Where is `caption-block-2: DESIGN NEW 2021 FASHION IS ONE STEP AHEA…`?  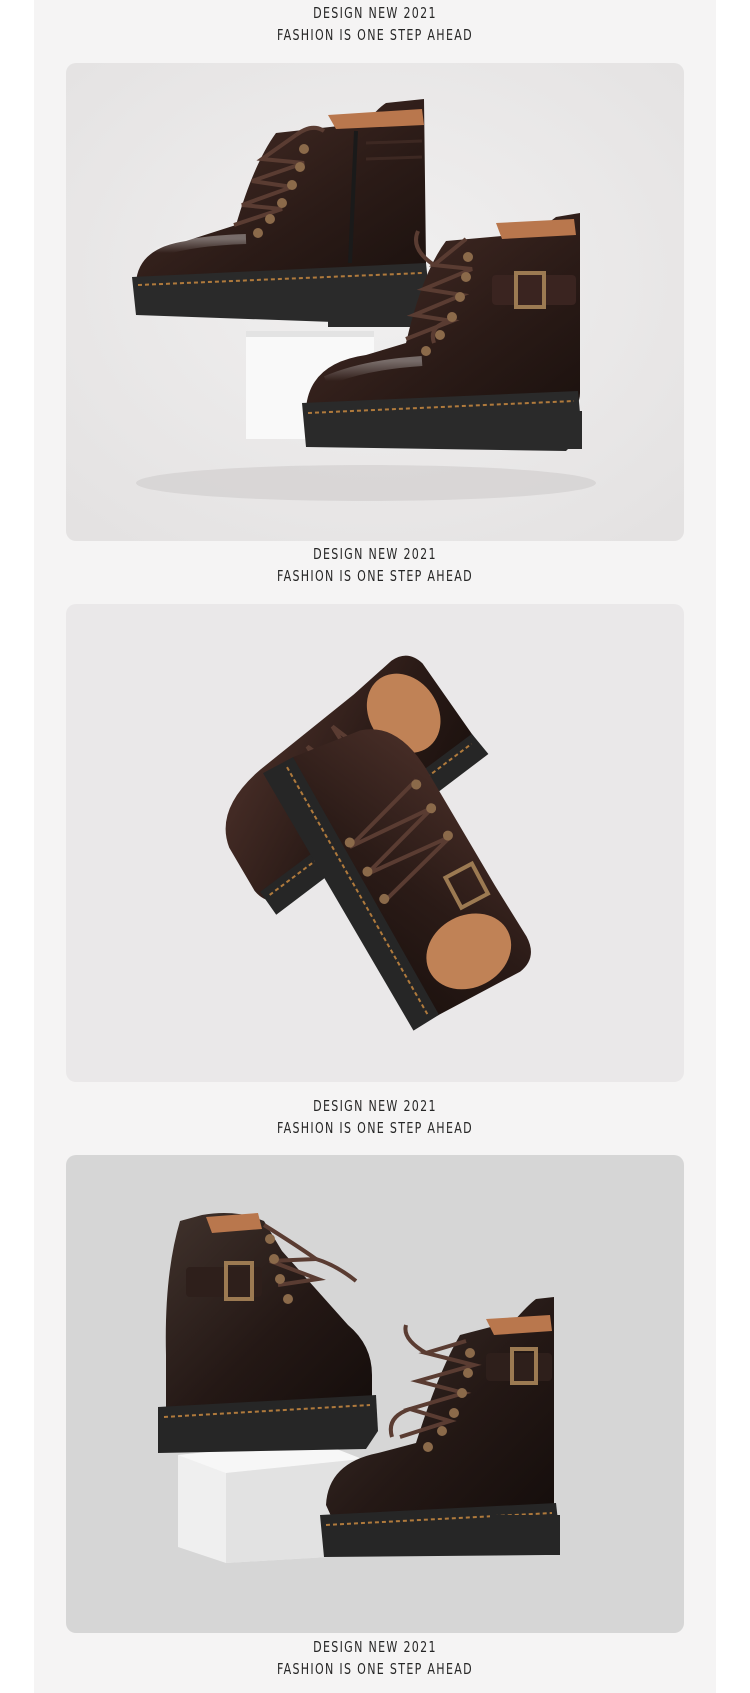 caption-block-2: DESIGN NEW 2021 FASHION IS ONE STEP AHEA… is located at coordinates (375, 565).